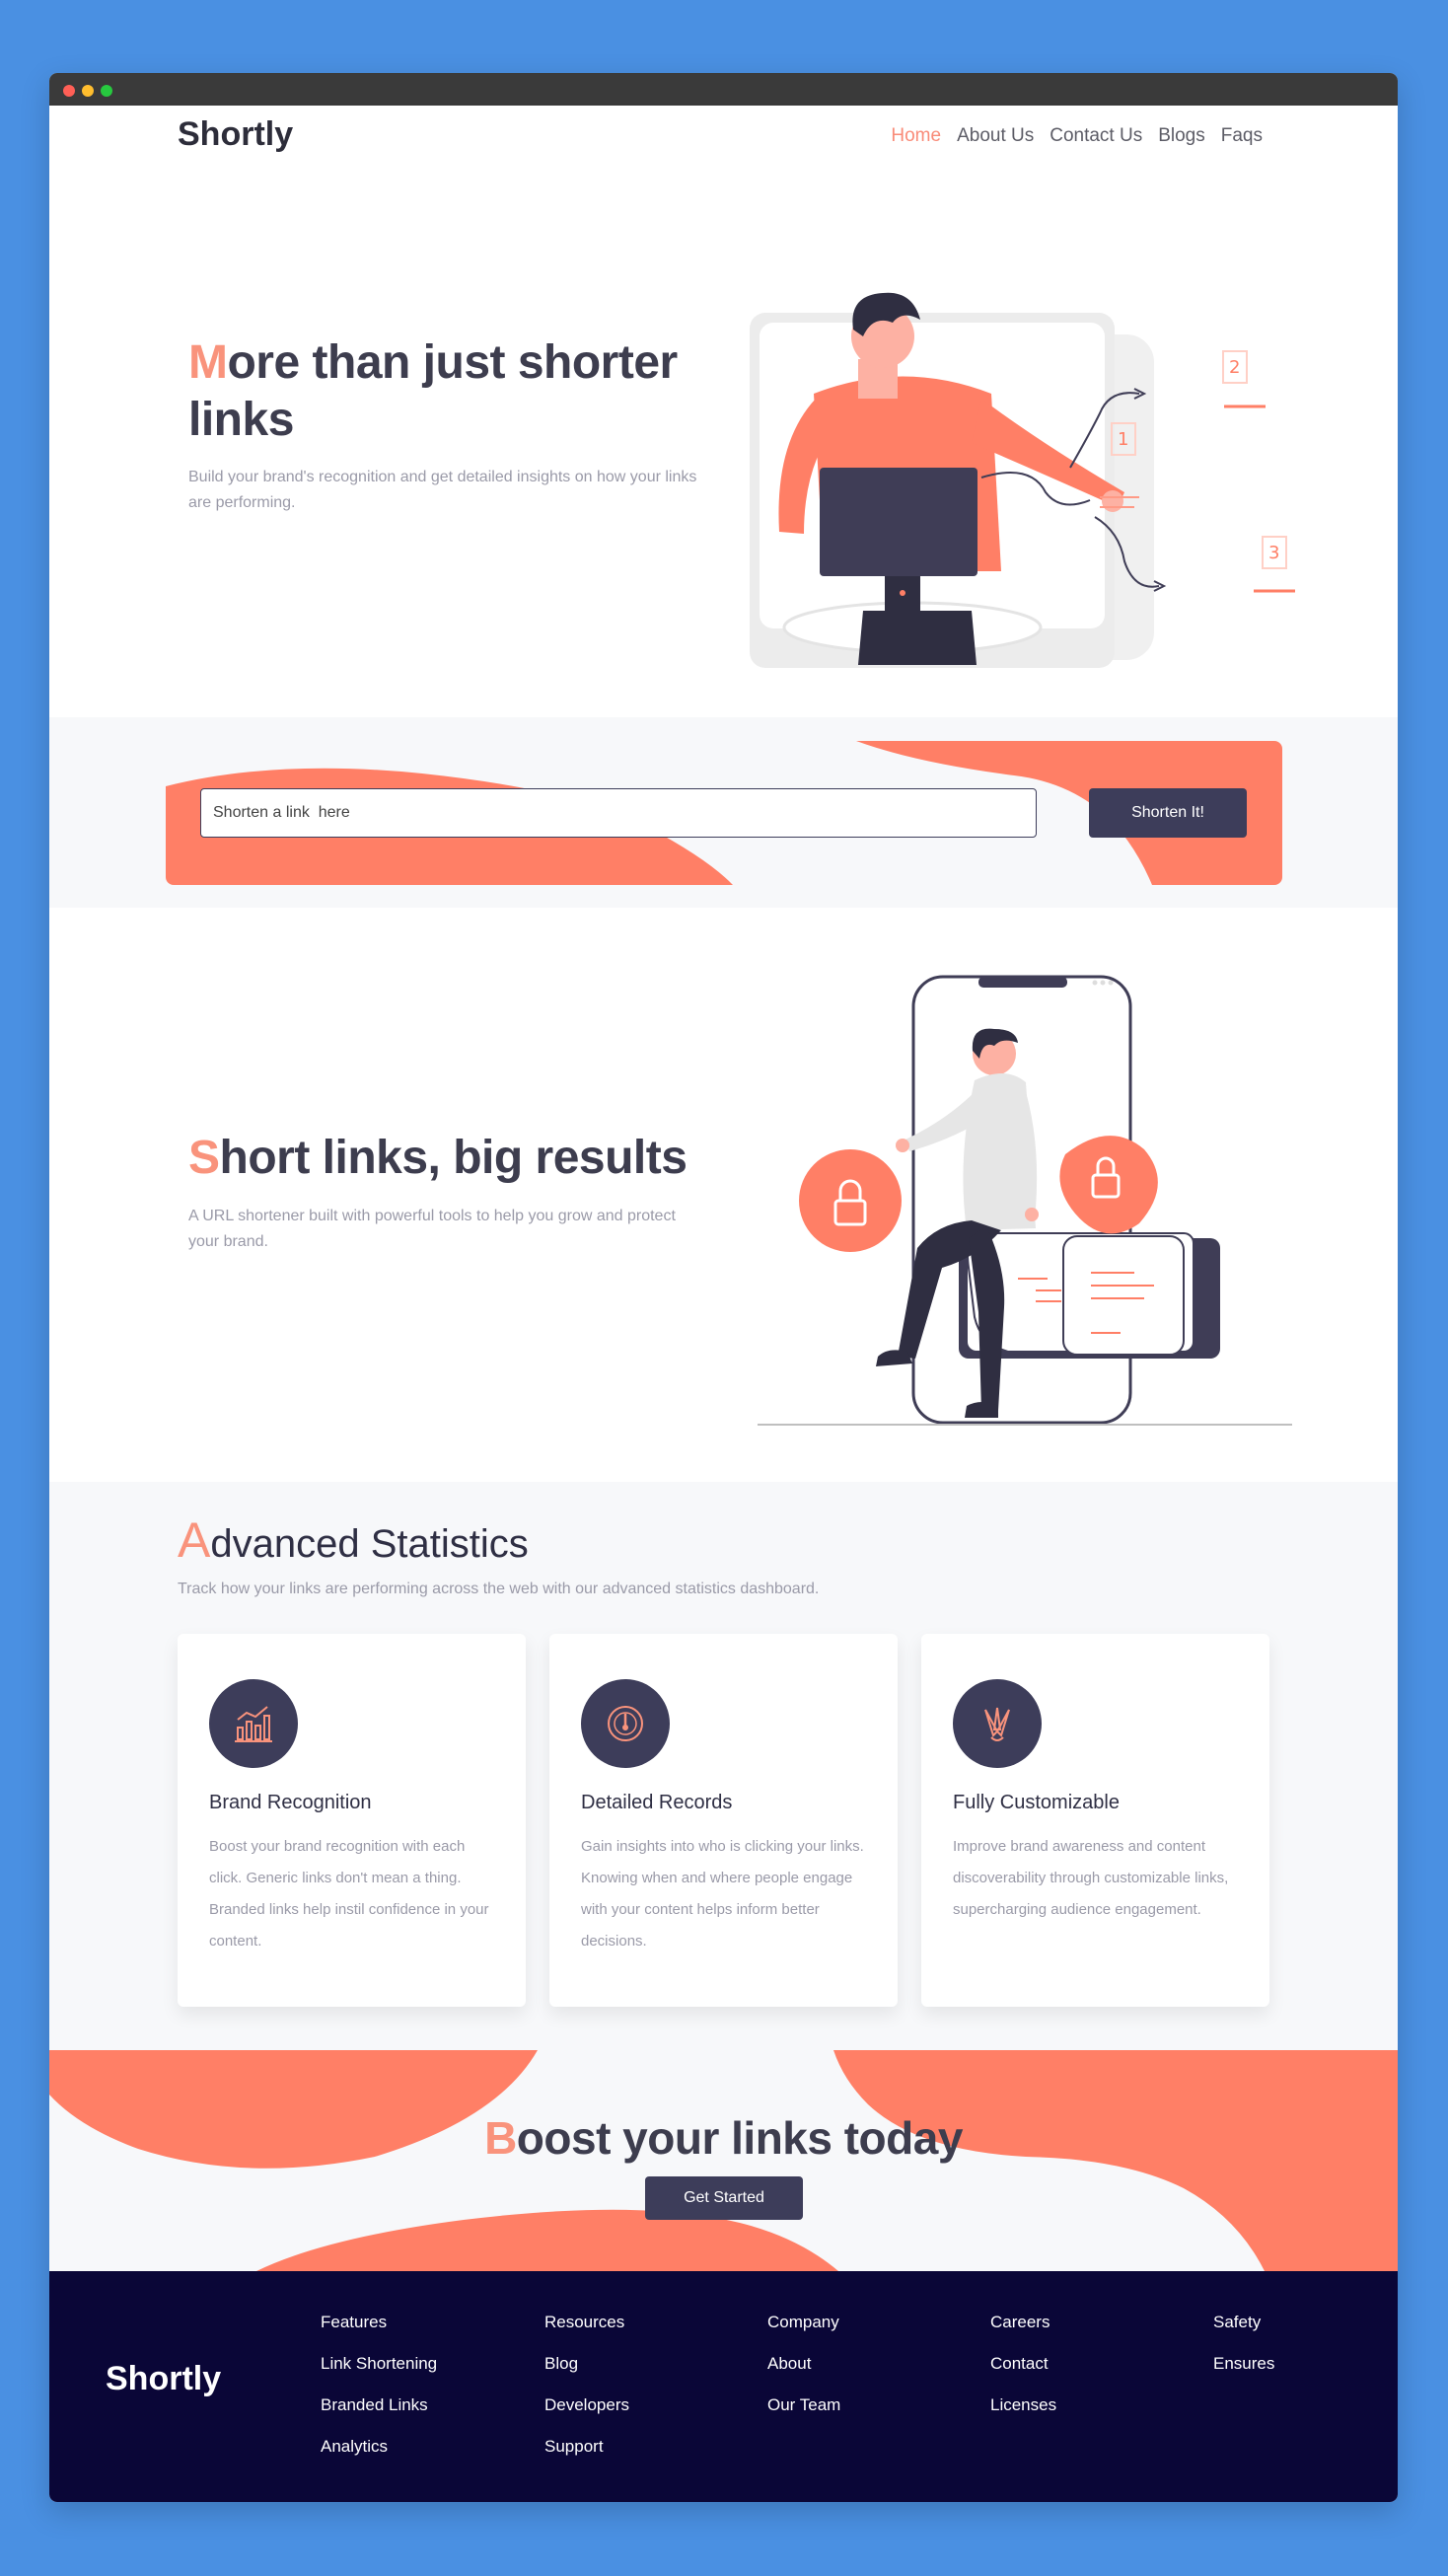 The width and height of the screenshot is (1448, 2576). Describe the element at coordinates (1123, 439) in the screenshot. I see `svg-text: 1` at that location.